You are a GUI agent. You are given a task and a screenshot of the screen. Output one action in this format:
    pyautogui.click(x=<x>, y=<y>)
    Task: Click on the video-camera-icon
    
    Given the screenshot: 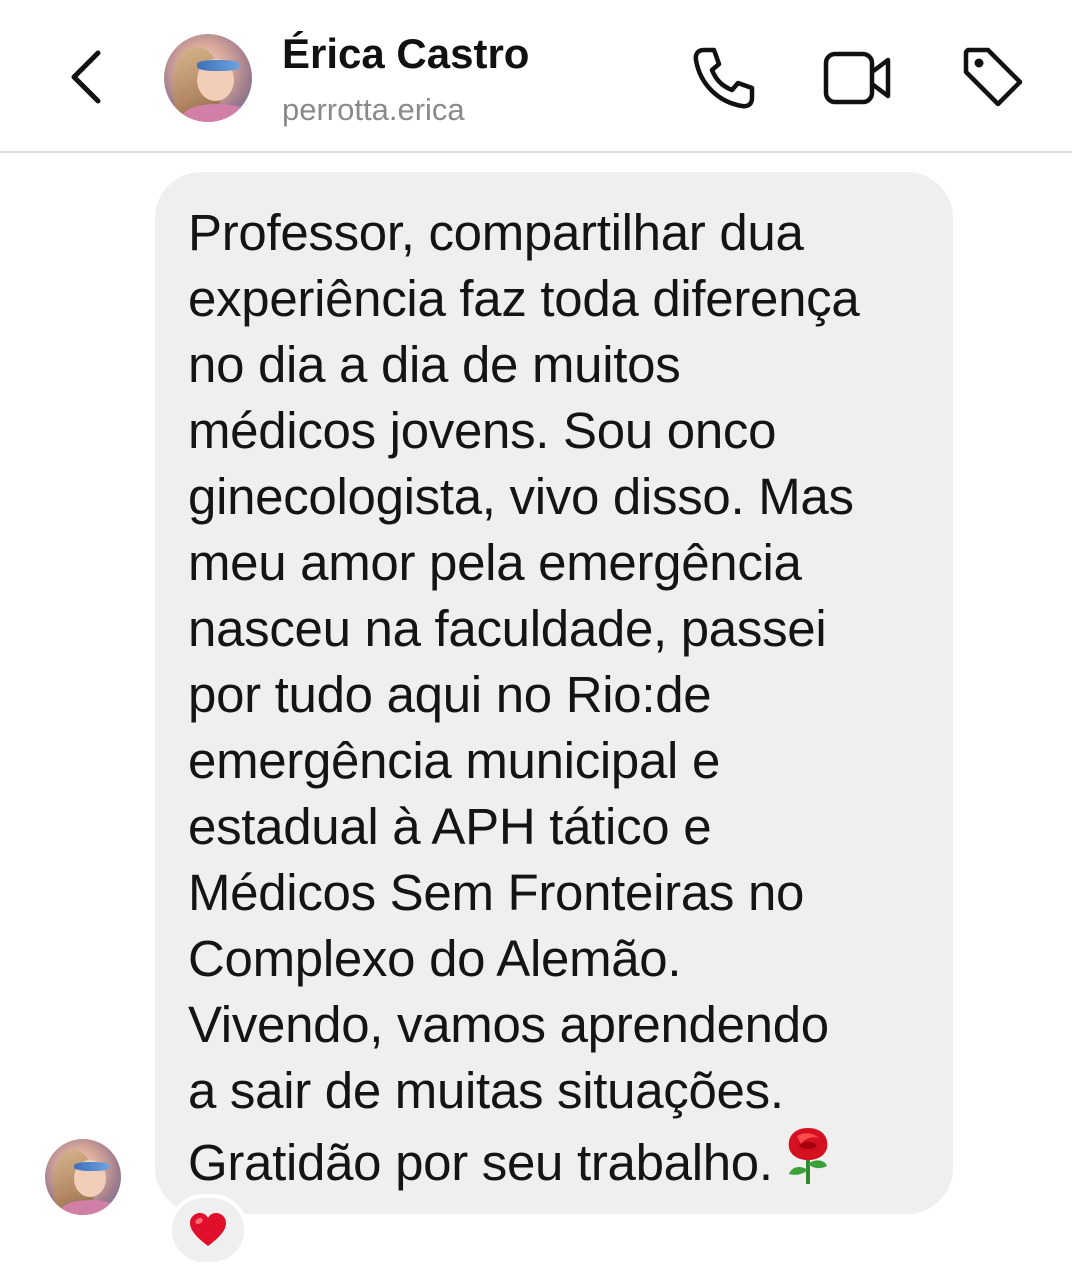 What is the action you would take?
    pyautogui.click(x=857, y=78)
    